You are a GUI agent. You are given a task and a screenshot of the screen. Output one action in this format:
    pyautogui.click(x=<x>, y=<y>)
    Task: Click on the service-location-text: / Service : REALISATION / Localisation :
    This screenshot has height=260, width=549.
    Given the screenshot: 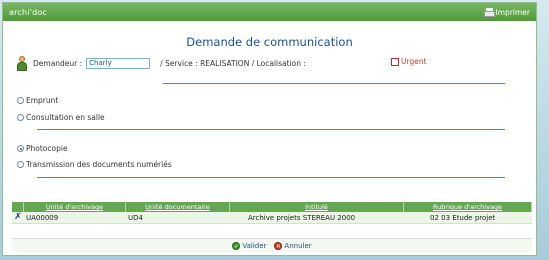 What is the action you would take?
    pyautogui.click(x=233, y=63)
    